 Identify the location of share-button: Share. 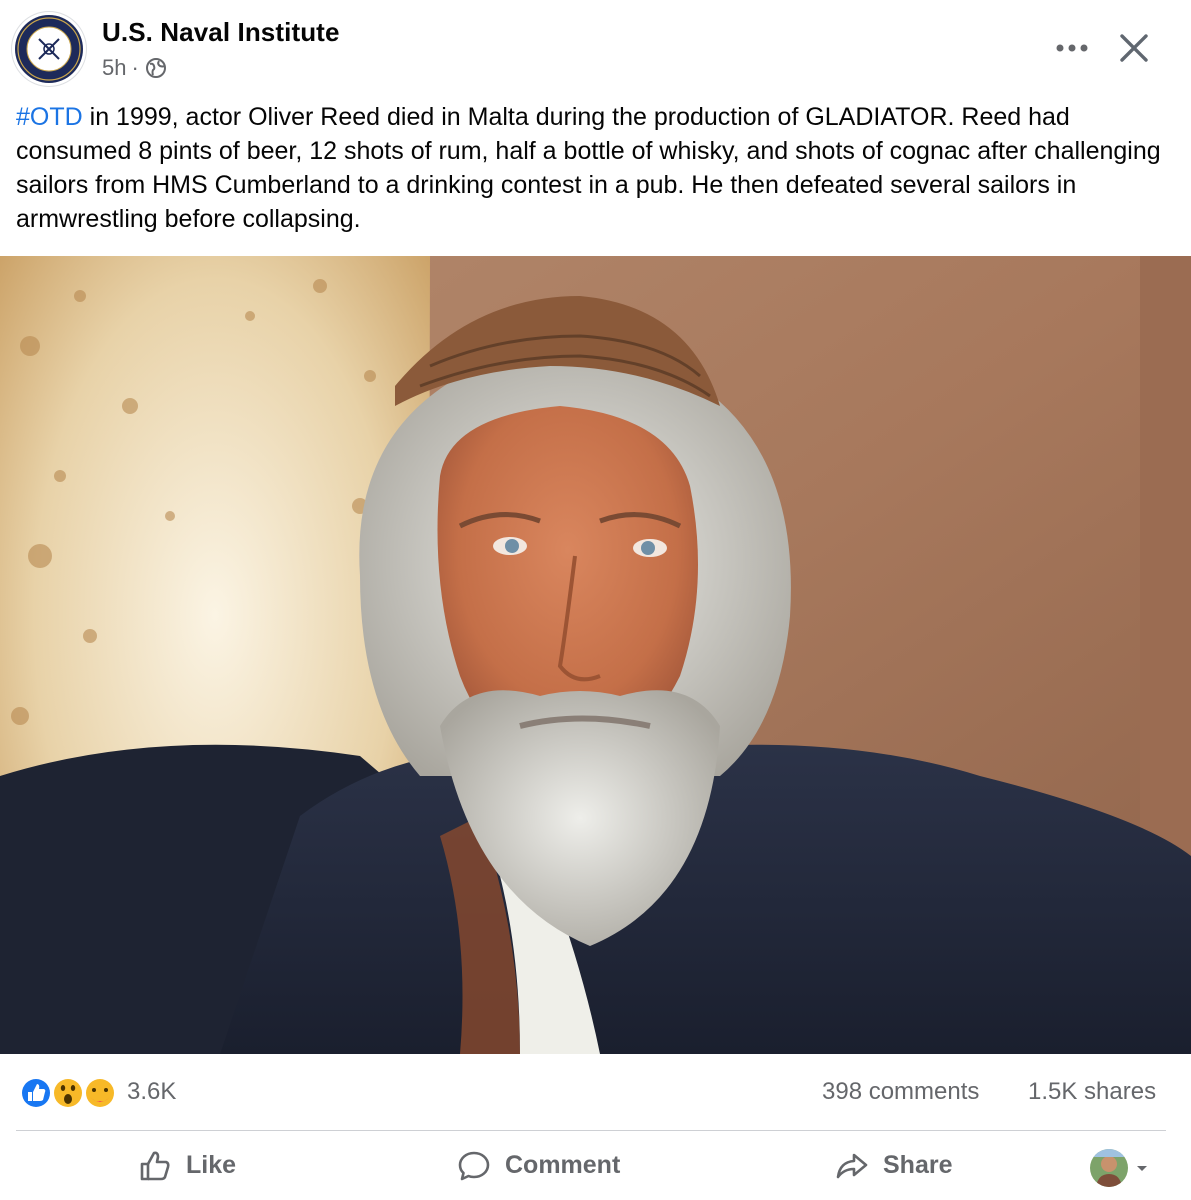
(893, 1165).